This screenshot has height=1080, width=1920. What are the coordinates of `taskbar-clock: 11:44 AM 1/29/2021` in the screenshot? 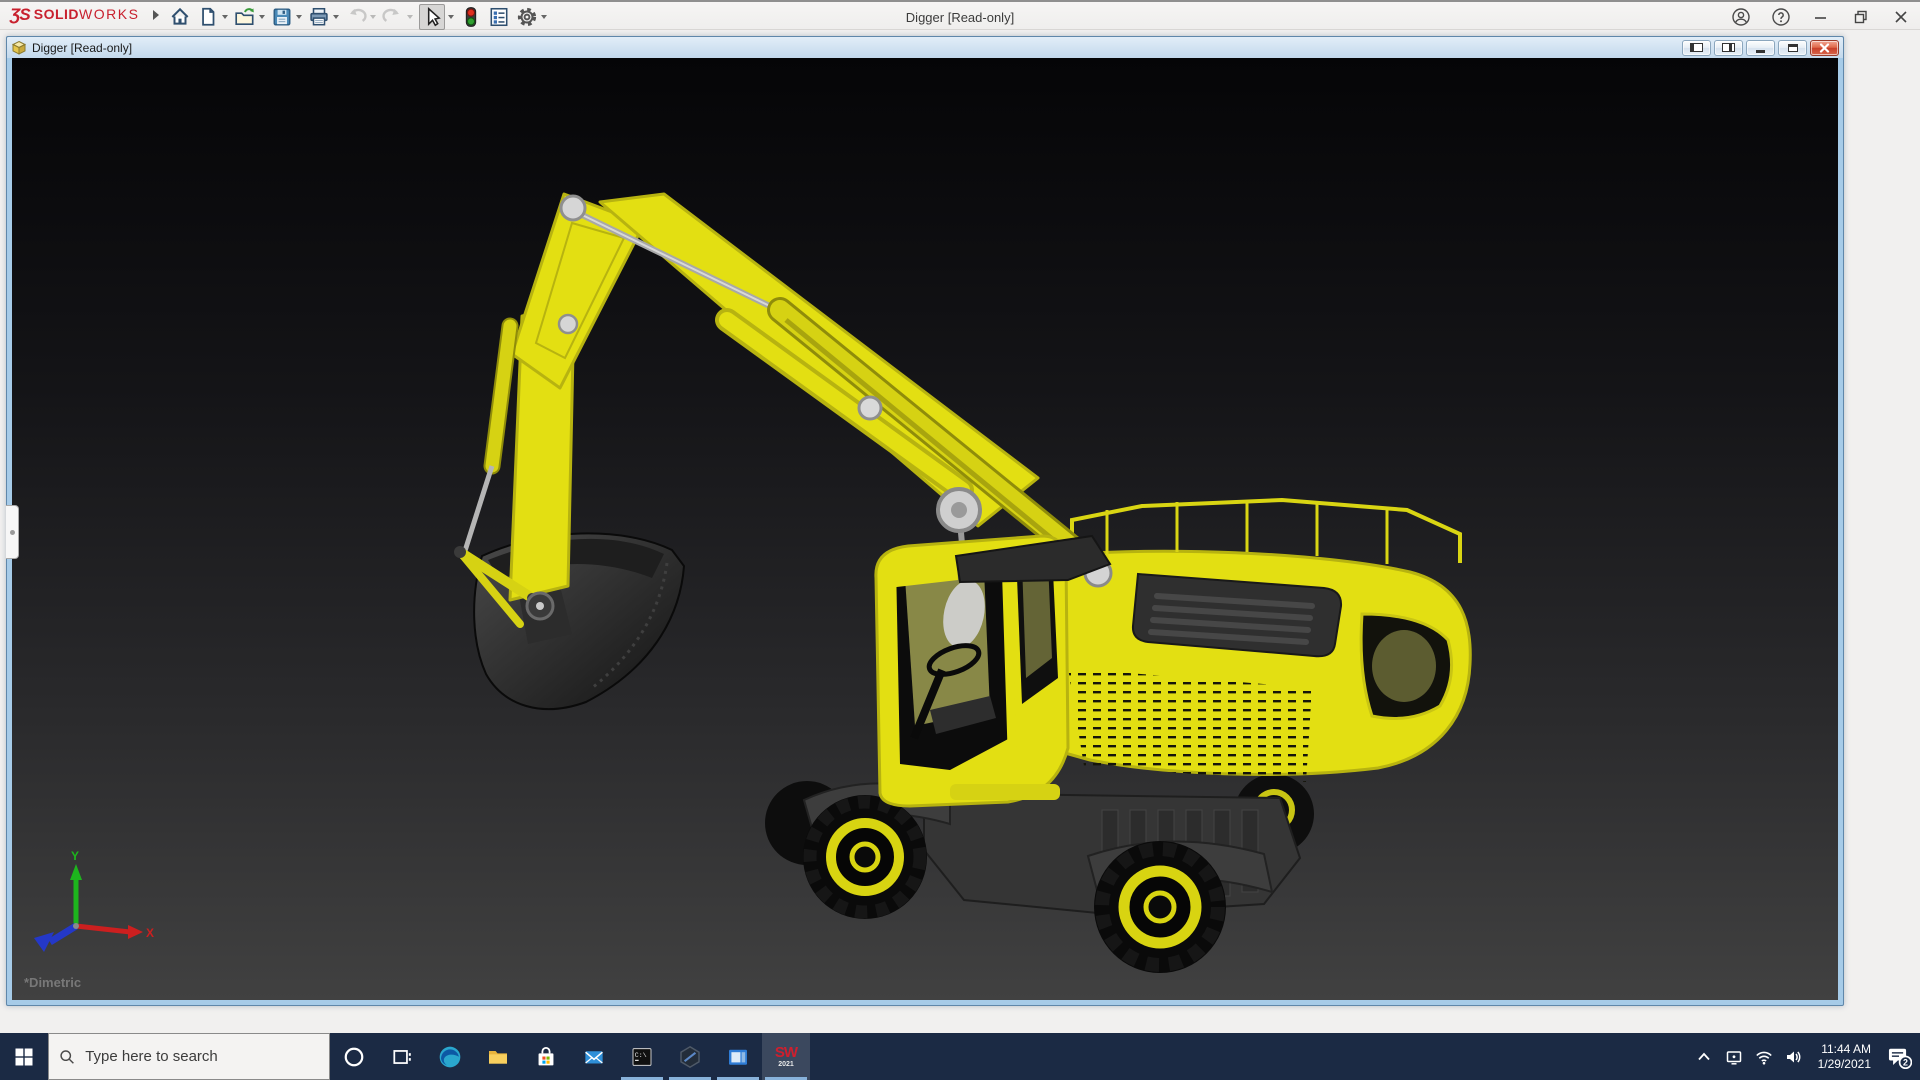 It's located at (1844, 1057).